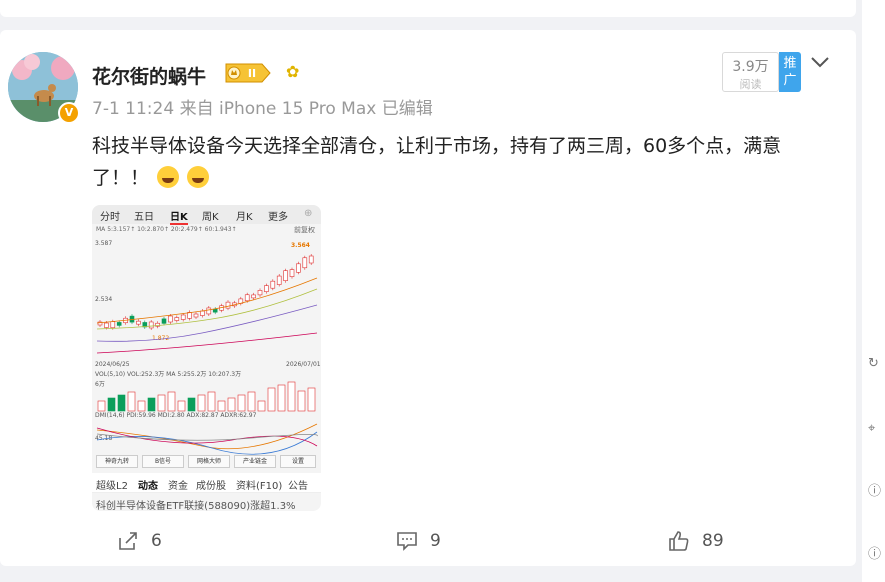  I want to click on volume-chart, so click(206, 396).